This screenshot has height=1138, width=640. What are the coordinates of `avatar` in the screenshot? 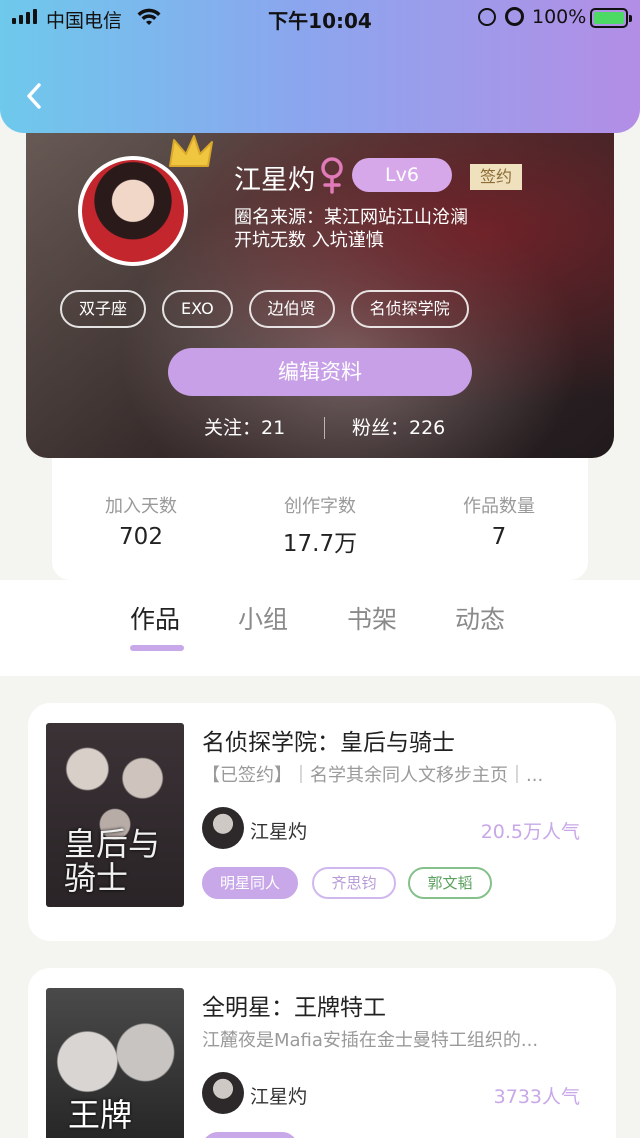 It's located at (133, 211).